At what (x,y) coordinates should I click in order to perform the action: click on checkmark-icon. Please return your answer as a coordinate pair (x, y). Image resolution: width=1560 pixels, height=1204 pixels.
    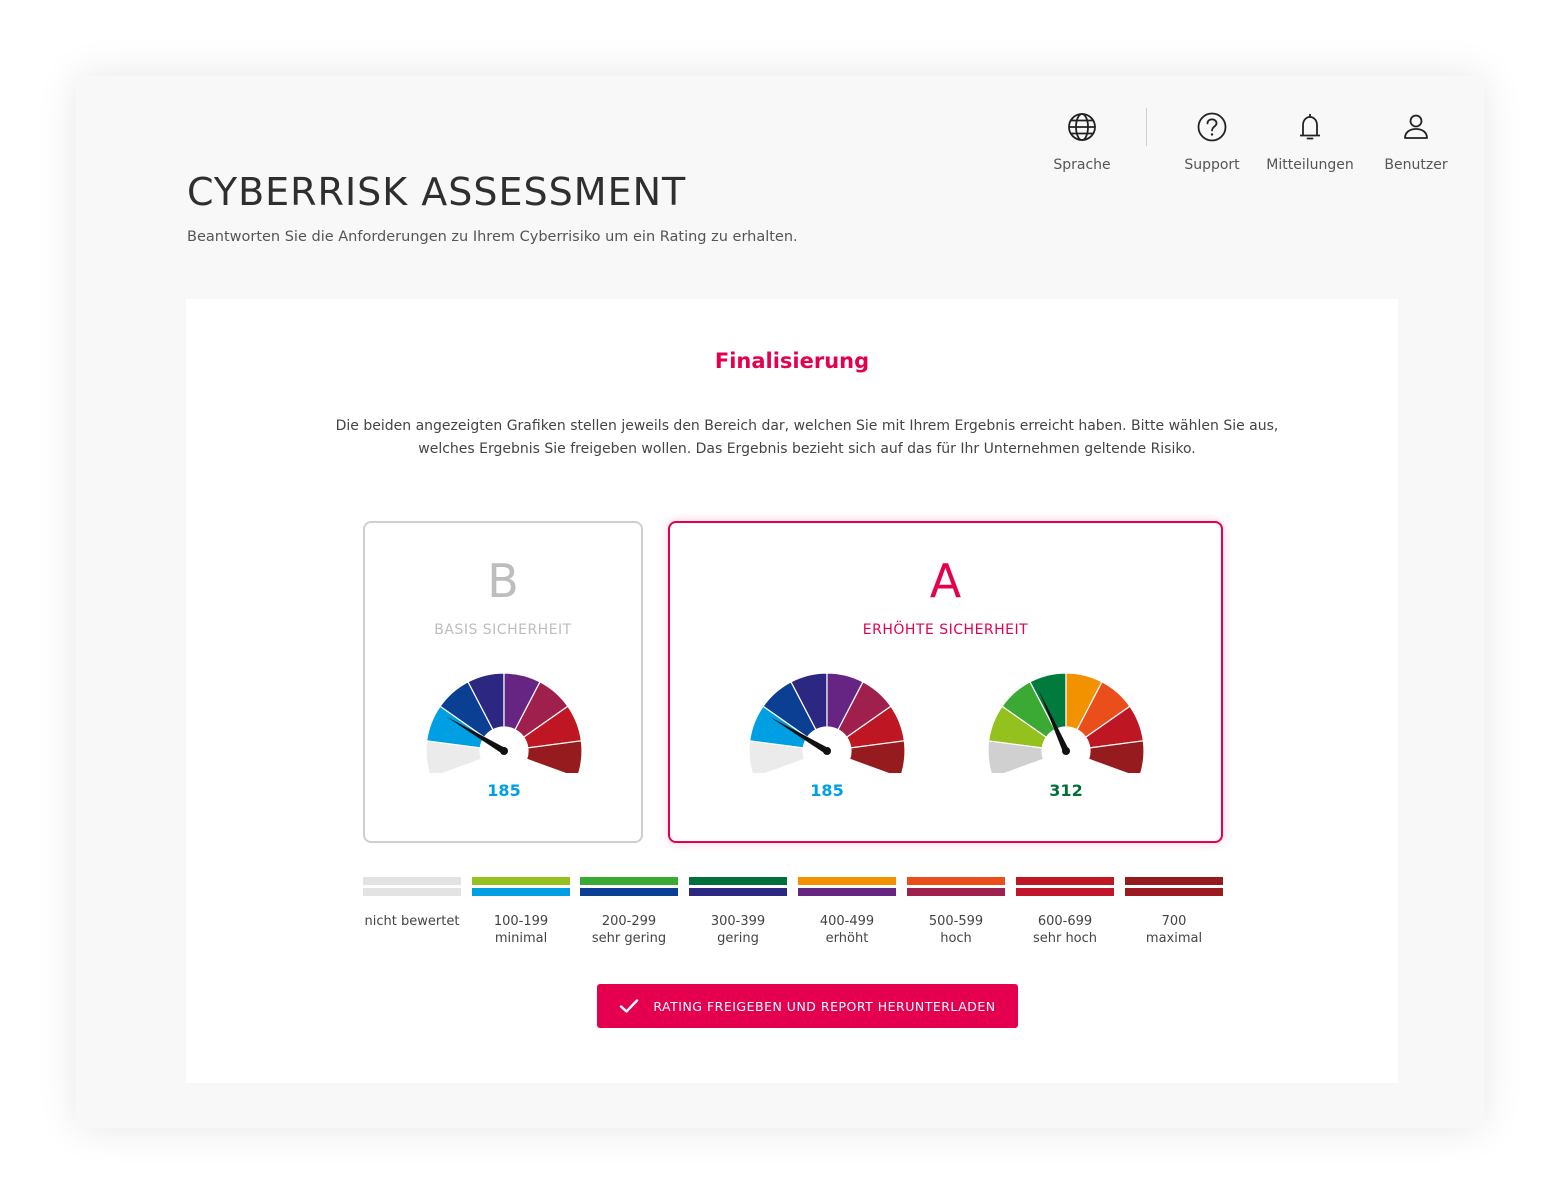
    Looking at the image, I should click on (629, 1006).